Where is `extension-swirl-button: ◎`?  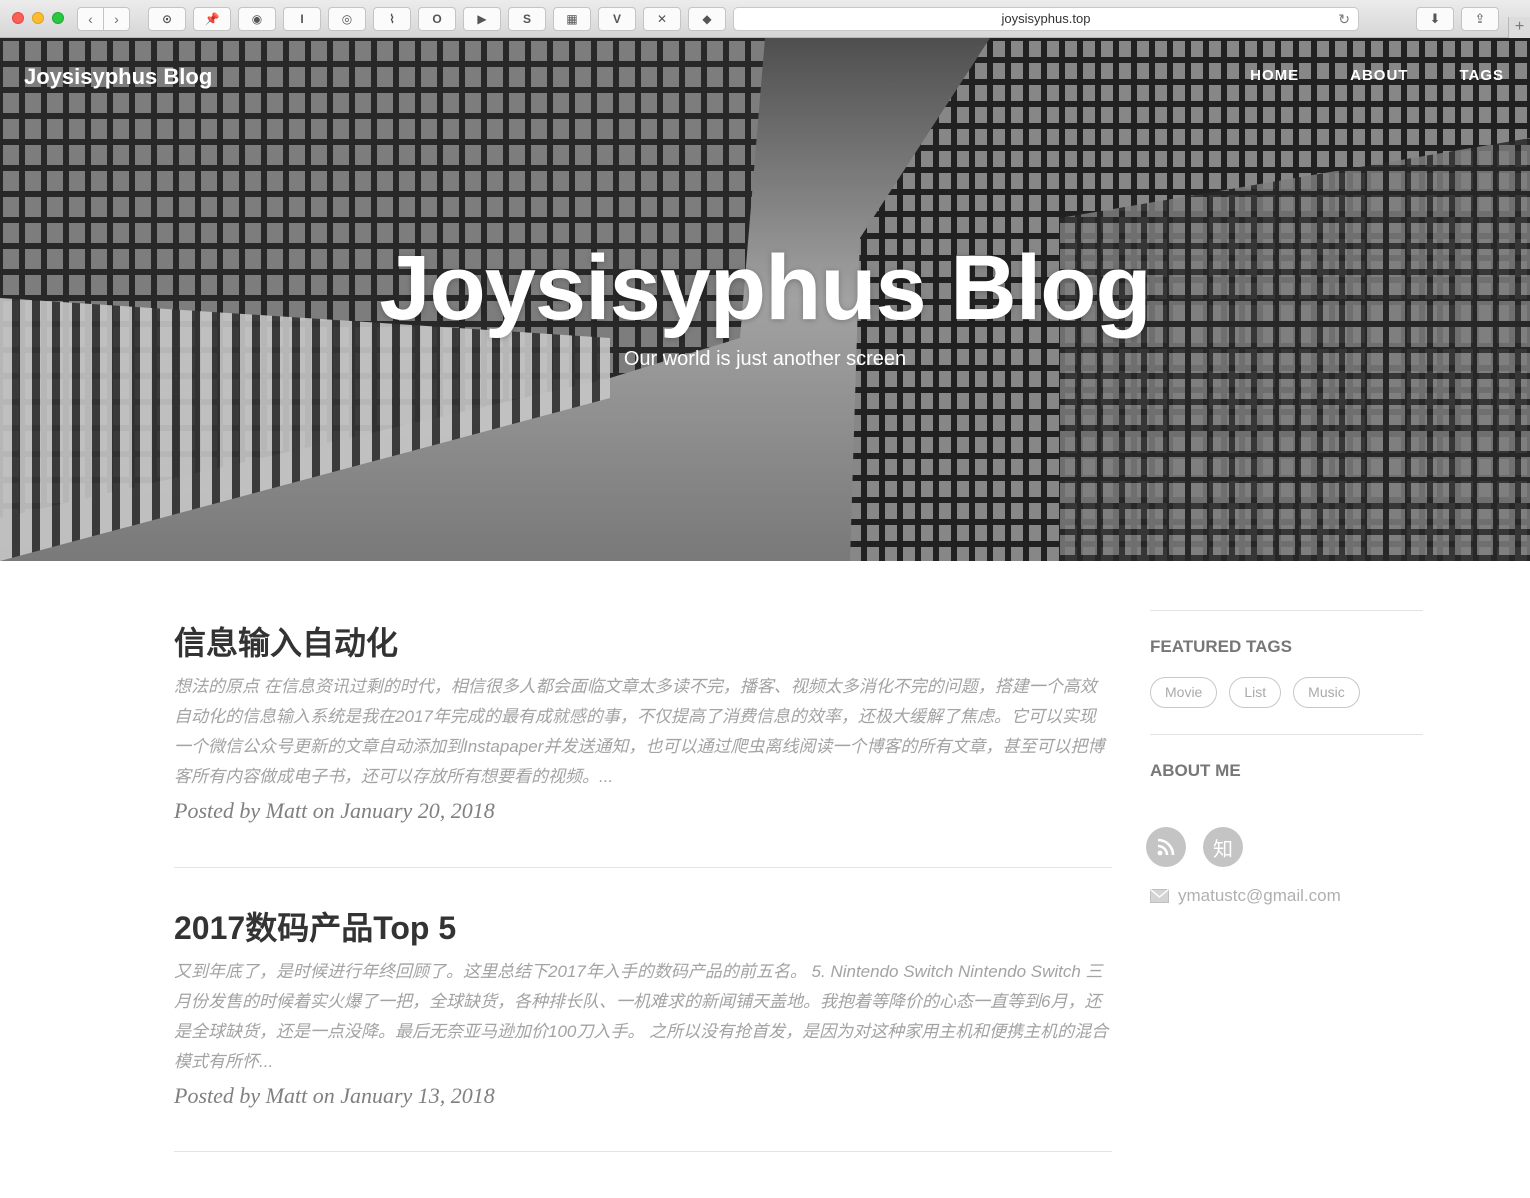
extension-swirl-button: ◎ is located at coordinates (347, 19).